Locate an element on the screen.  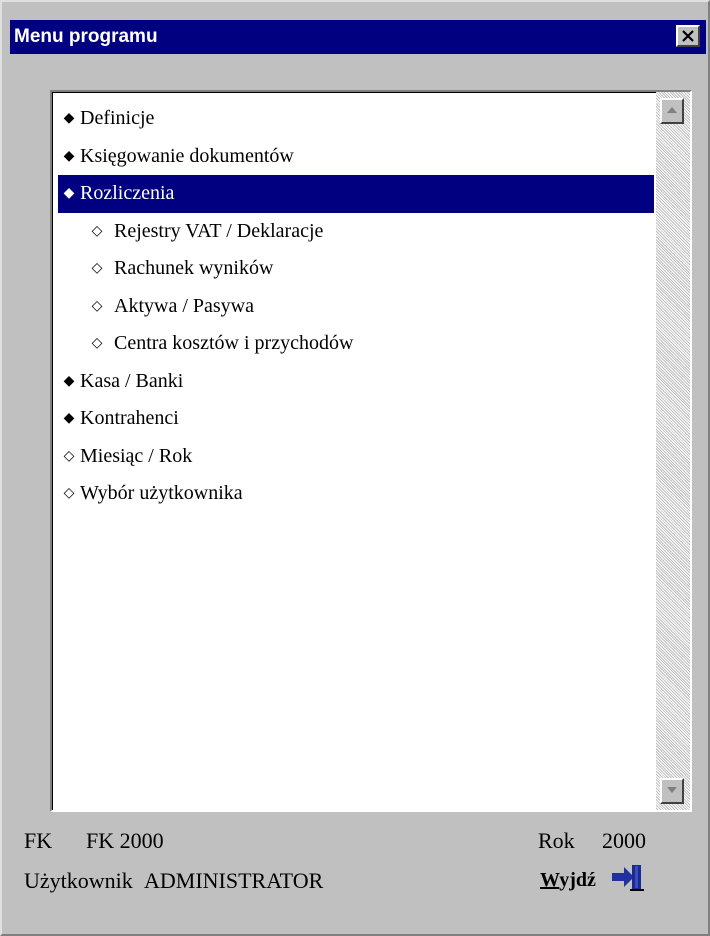
menu-item: ◇ Aktywa / Pasywa is located at coordinates (356, 307).